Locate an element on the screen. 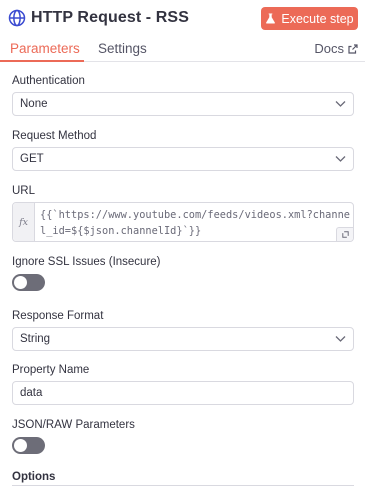 This screenshot has height=500, width=365. property-name-input: data is located at coordinates (183, 393).